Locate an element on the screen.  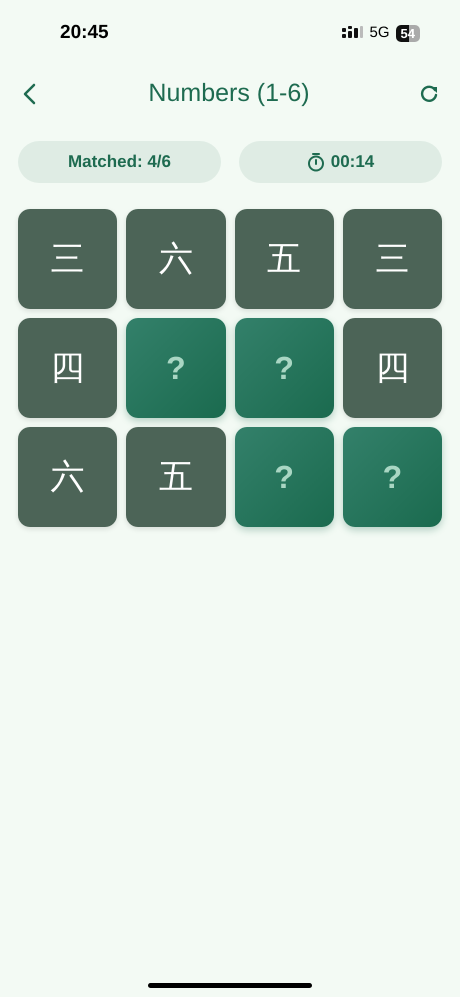
stopwatch-icon is located at coordinates (315, 162).